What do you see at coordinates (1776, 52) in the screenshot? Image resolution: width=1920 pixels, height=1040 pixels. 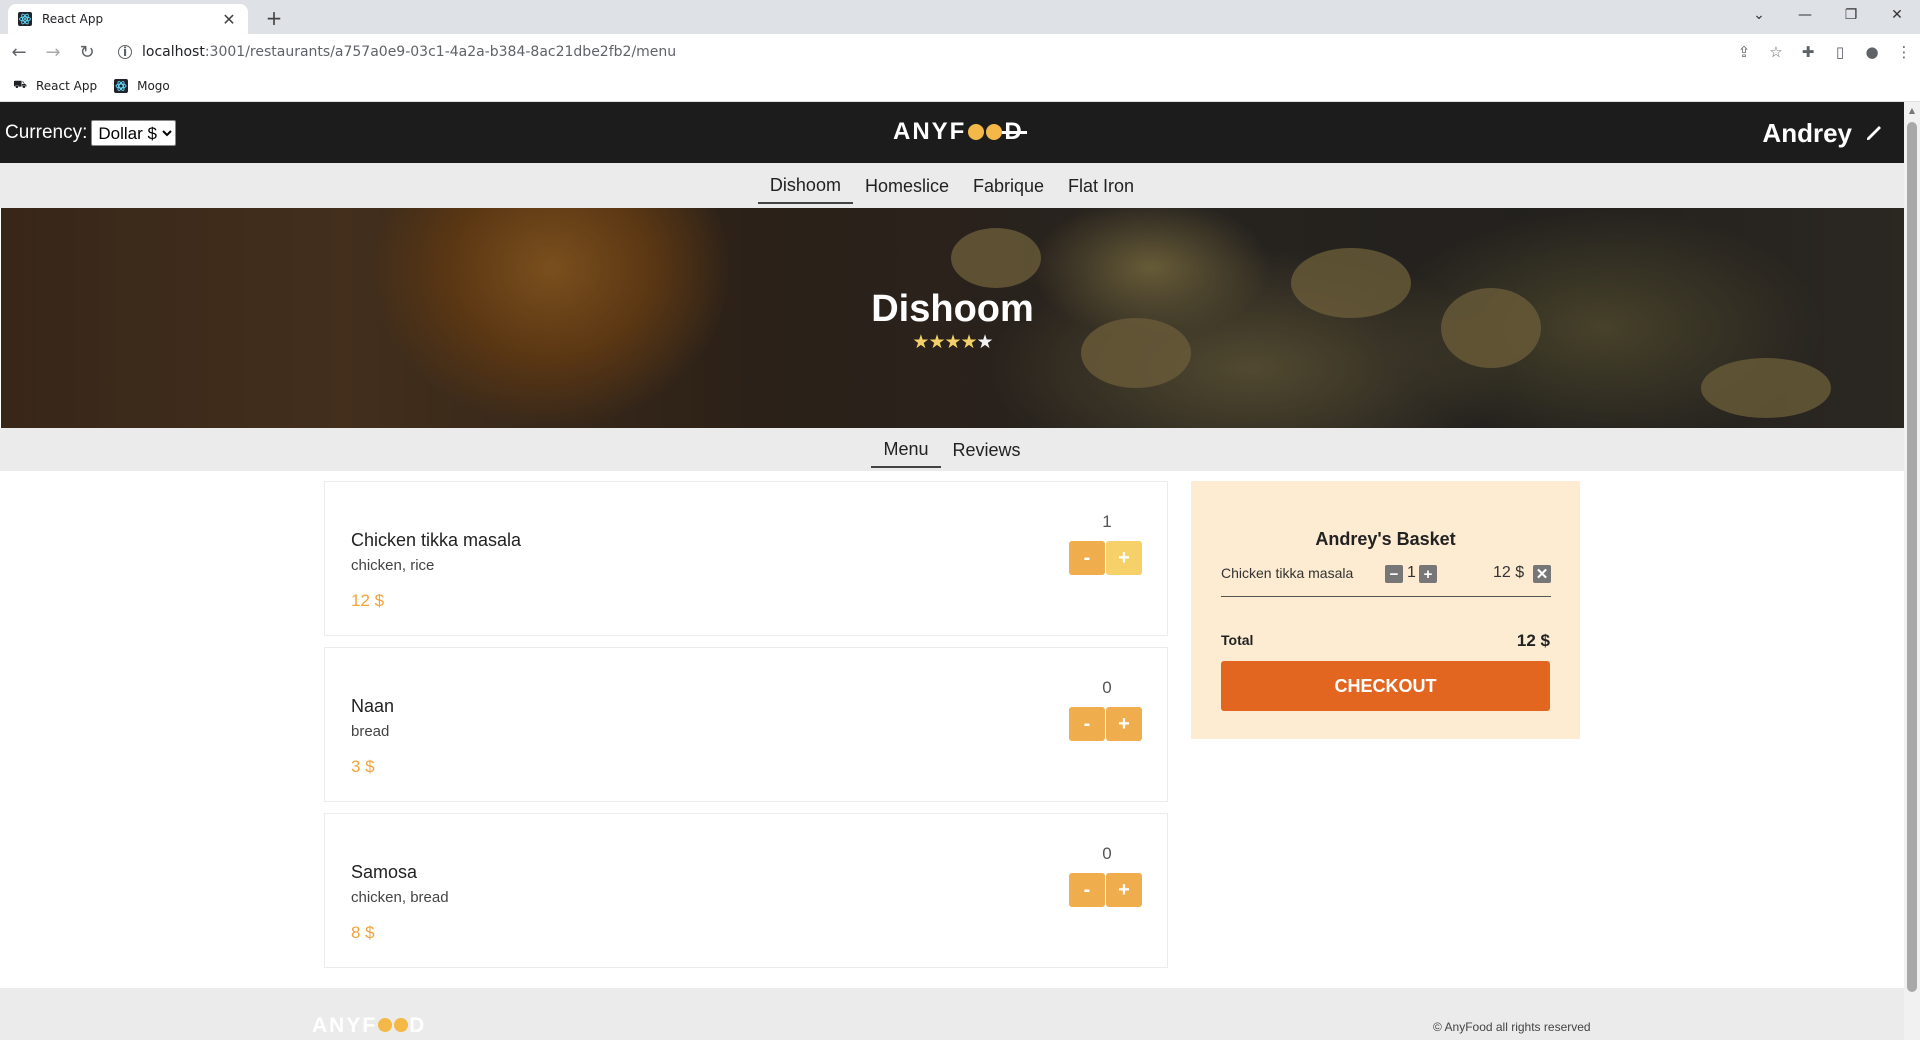 I see `bookmark-star-icon: ☆` at bounding box center [1776, 52].